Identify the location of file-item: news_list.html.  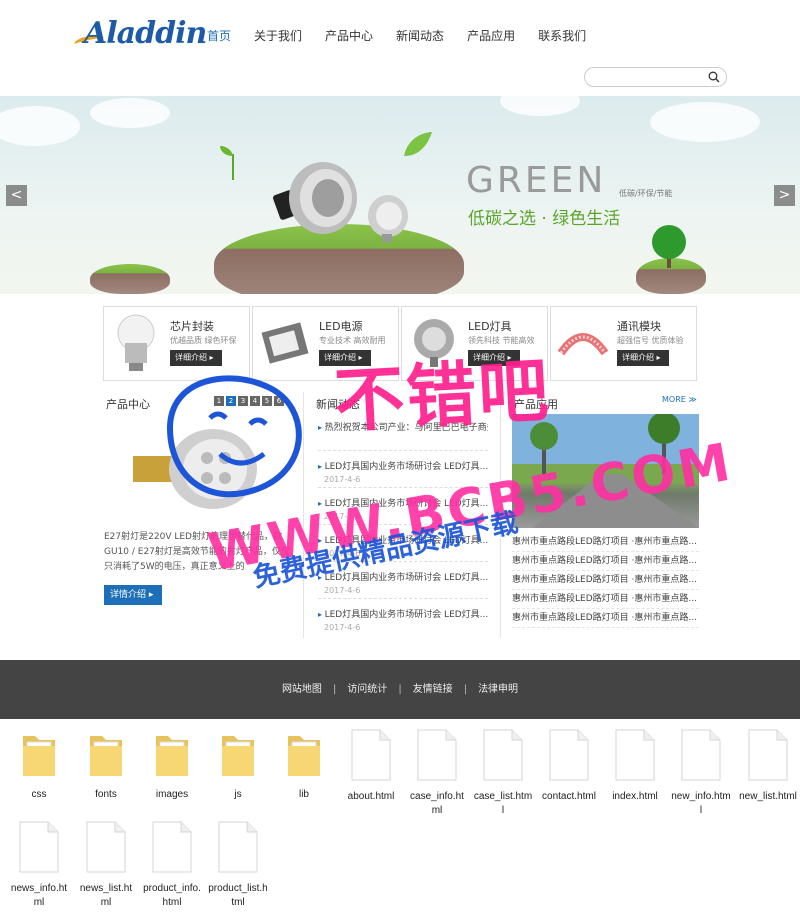
(106, 865).